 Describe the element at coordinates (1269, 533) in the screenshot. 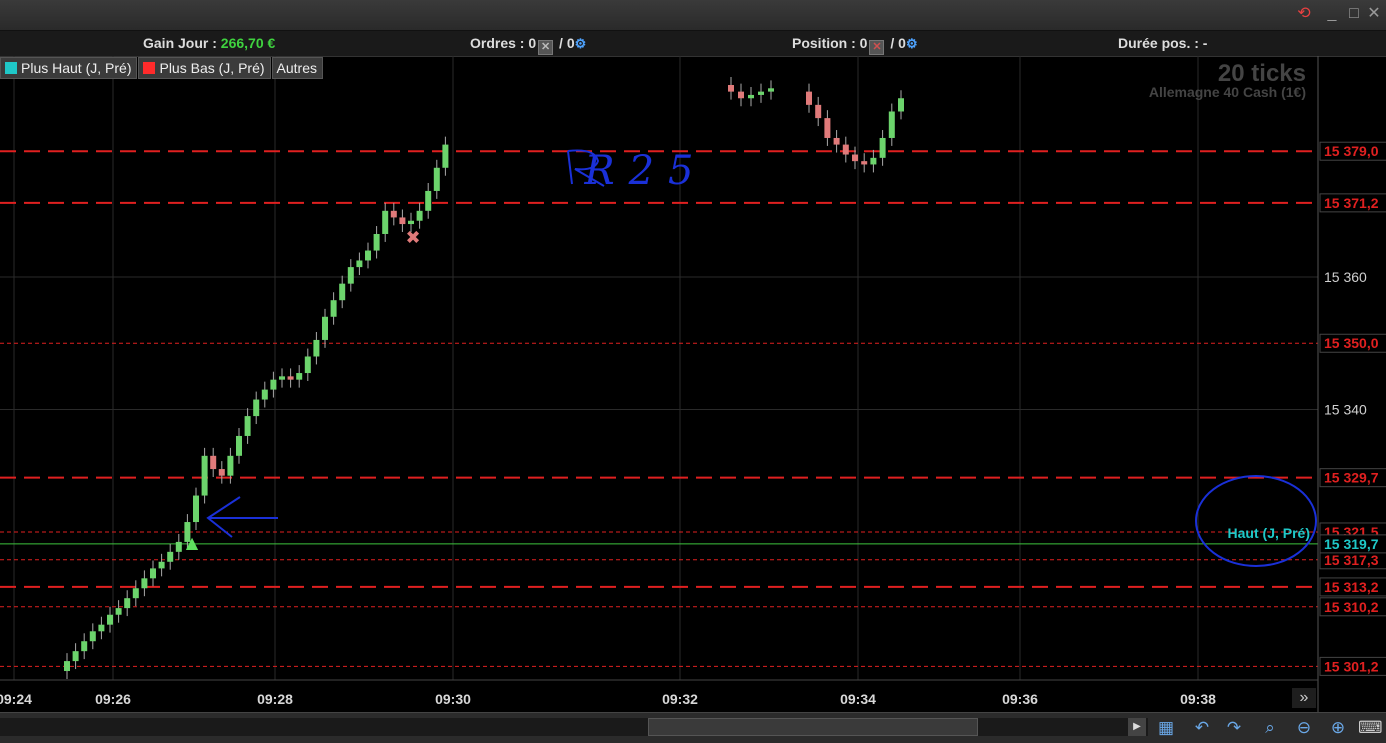

I see `haut-level-tag: Haut (J, Pré)` at that location.